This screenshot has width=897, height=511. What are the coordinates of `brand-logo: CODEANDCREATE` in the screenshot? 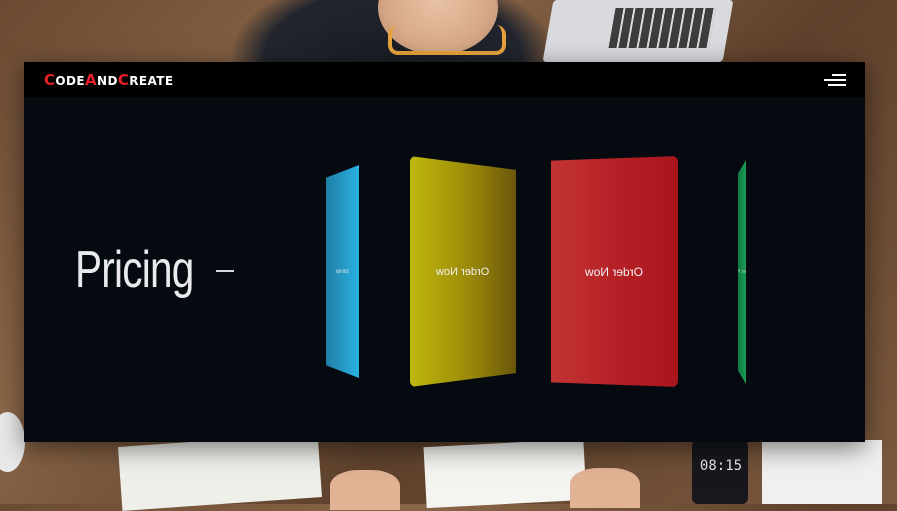 It's located at (108, 80).